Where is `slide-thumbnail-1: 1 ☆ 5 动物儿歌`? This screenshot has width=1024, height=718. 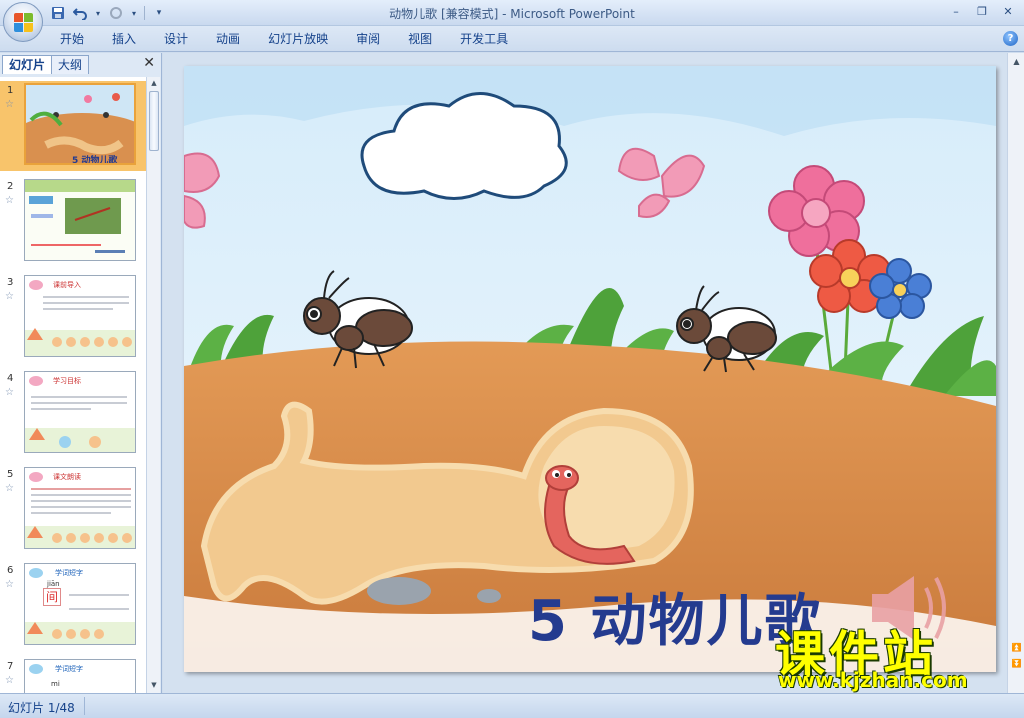
slide-thumbnail-1: 1 ☆ 5 动物儿歌 is located at coordinates (73, 126).